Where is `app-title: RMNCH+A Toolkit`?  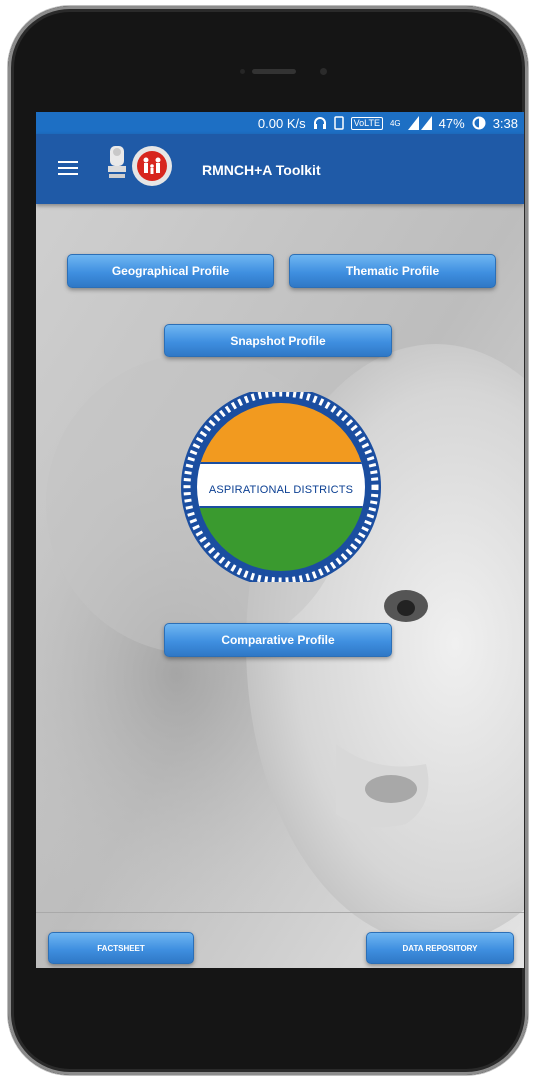
app-title: RMNCH+A Toolkit is located at coordinates (261, 170).